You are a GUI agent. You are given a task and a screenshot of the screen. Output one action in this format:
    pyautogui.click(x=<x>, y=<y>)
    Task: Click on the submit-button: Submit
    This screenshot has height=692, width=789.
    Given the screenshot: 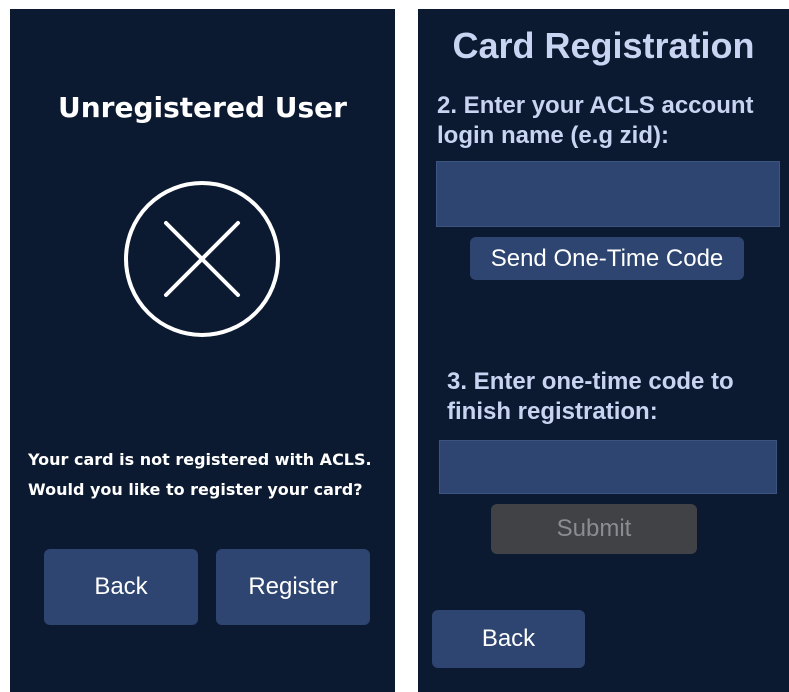 What is the action you would take?
    pyautogui.click(x=594, y=529)
    